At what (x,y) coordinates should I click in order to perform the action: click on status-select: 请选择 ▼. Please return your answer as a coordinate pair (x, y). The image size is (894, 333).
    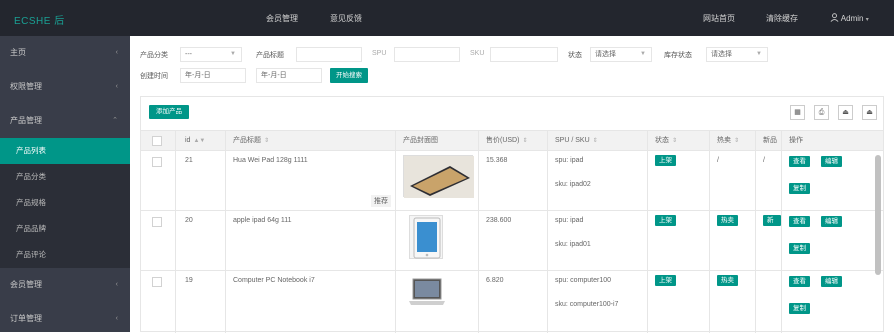
    Looking at the image, I should click on (621, 54).